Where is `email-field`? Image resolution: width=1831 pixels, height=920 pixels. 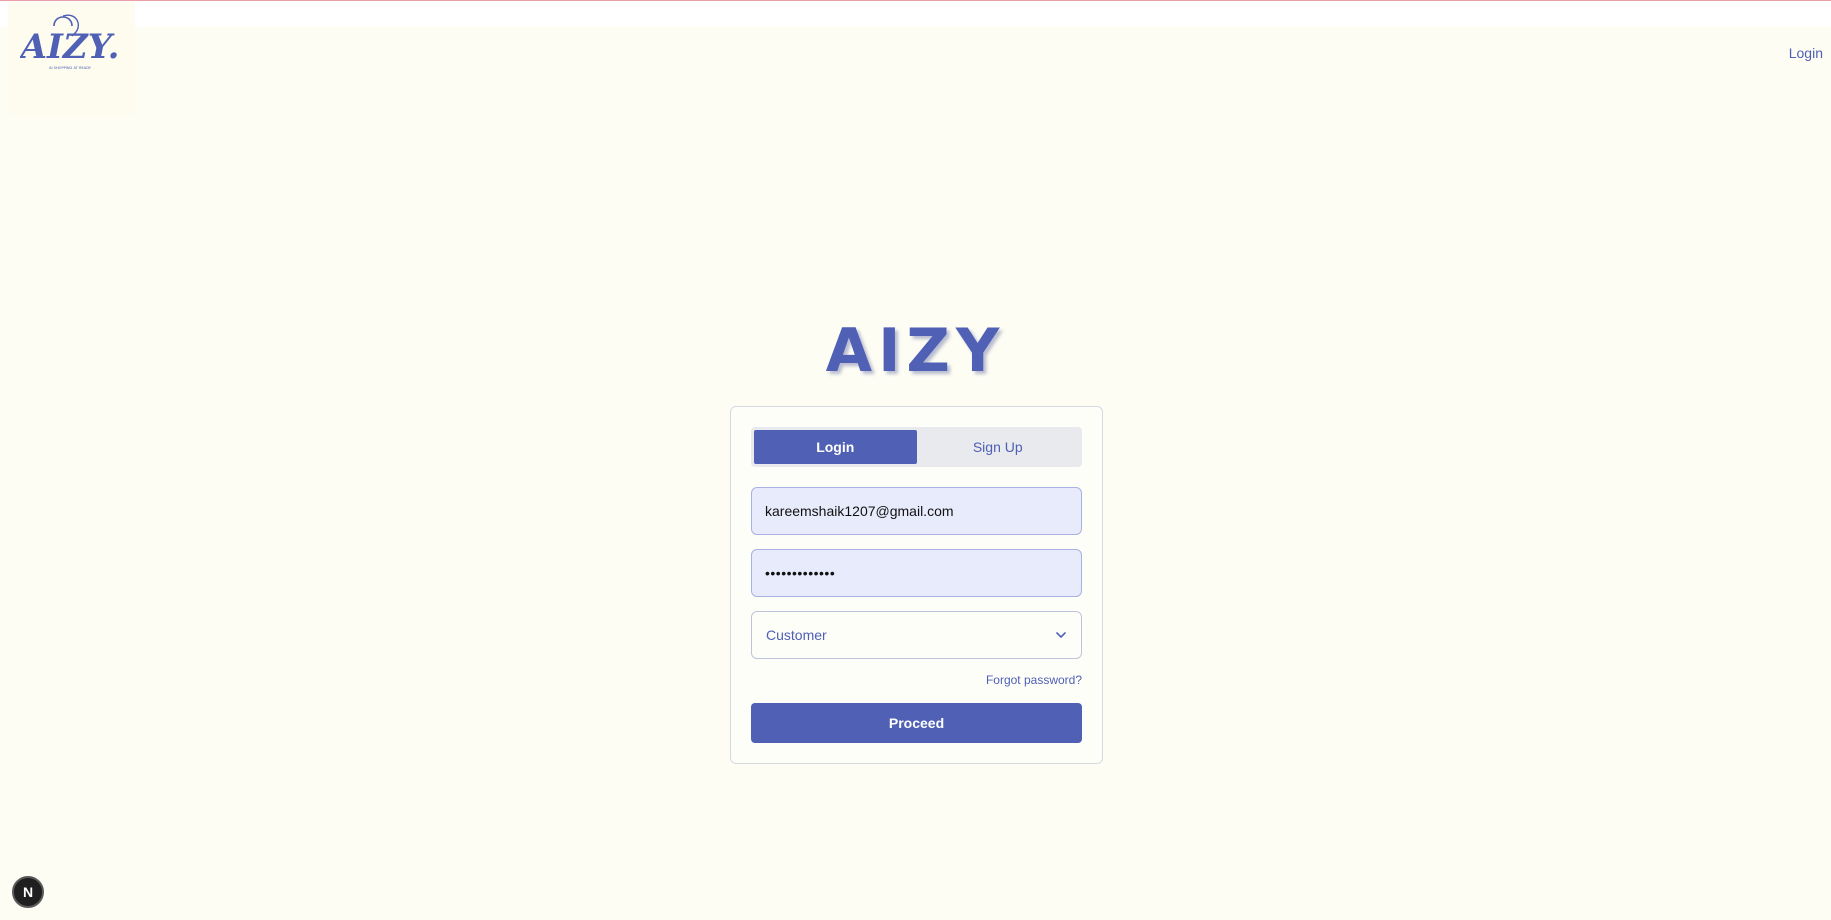
email-field is located at coordinates (916, 511).